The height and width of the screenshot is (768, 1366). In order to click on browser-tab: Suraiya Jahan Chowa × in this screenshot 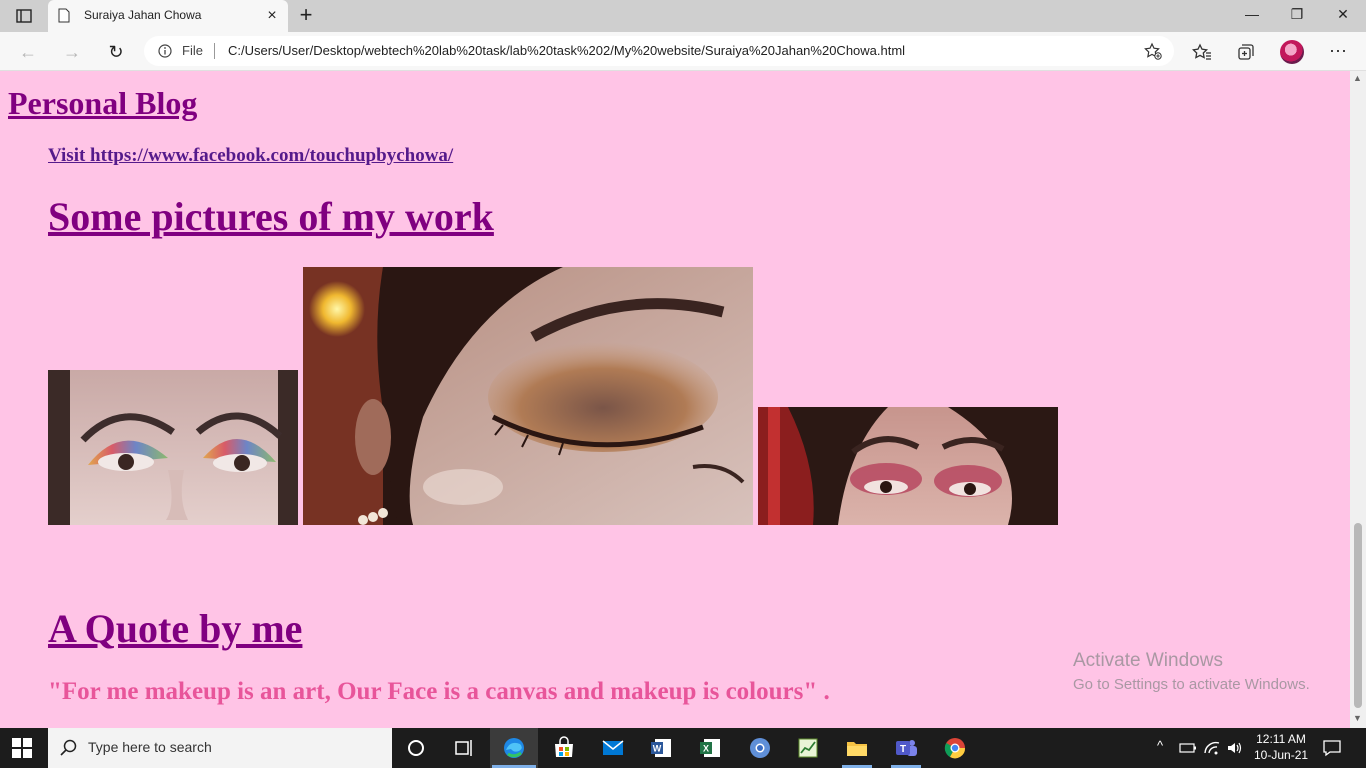, I will do `click(168, 16)`.